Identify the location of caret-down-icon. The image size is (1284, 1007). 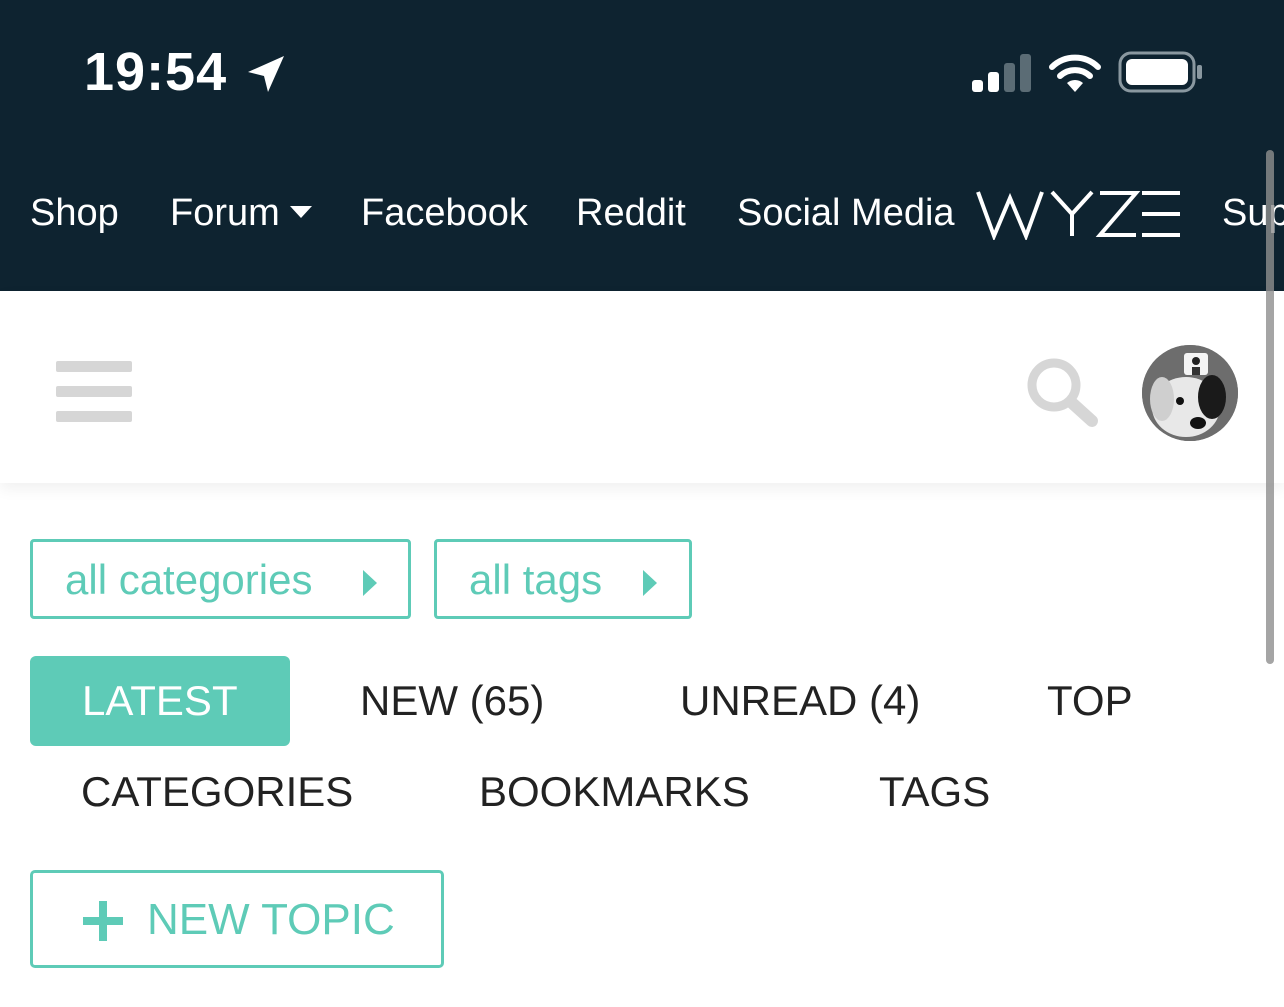
(300, 211).